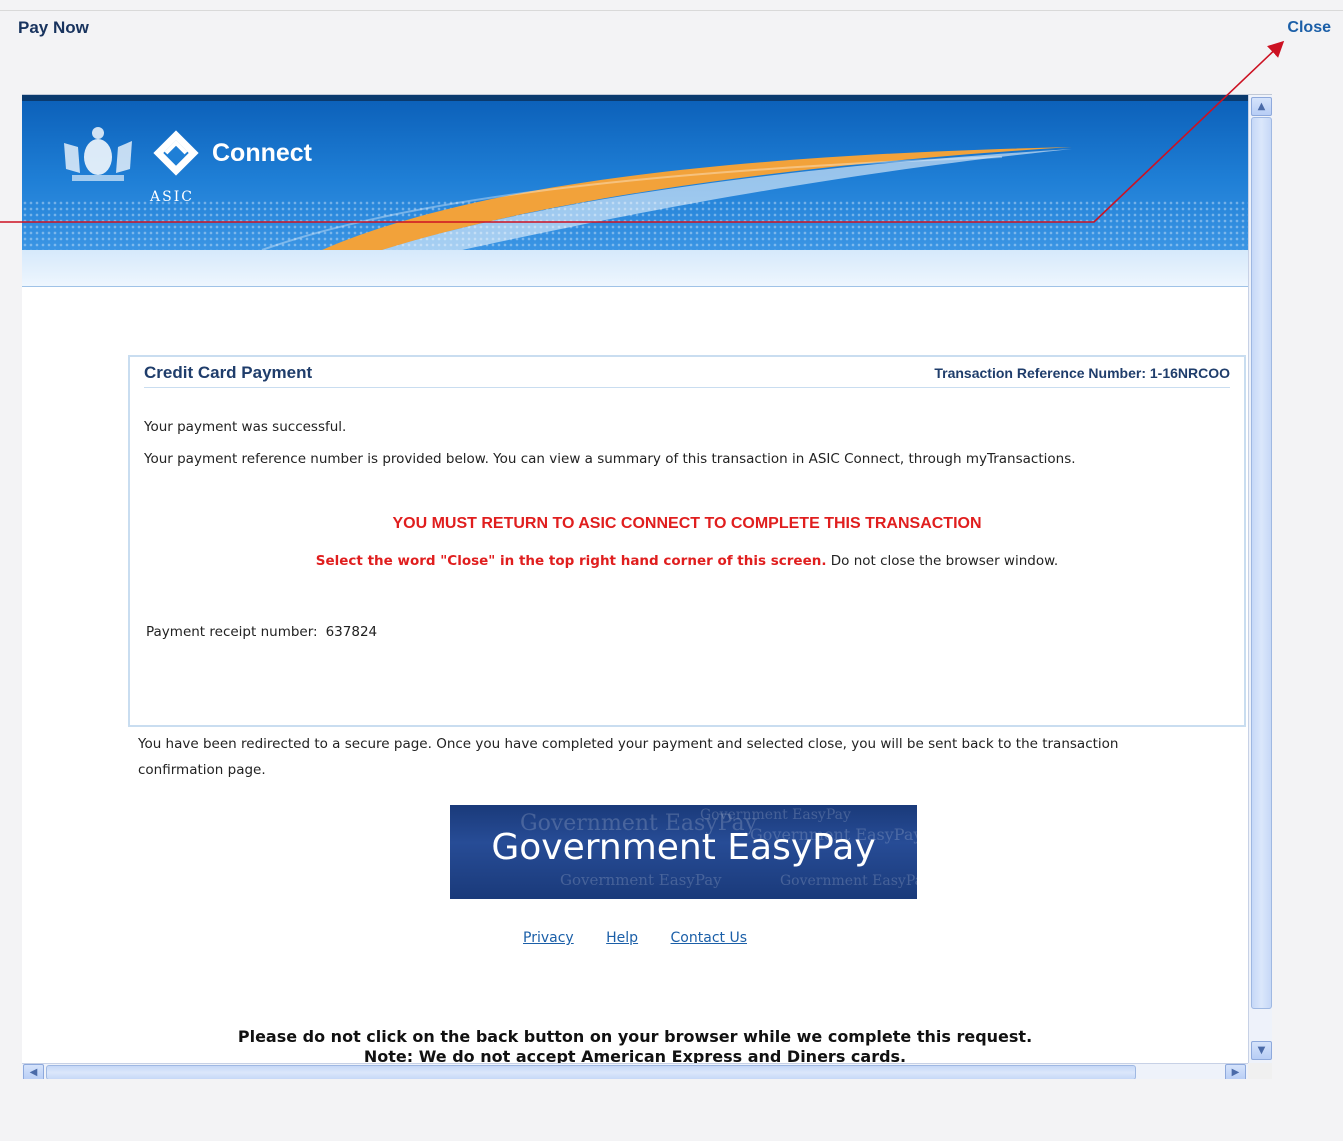 The width and height of the screenshot is (1343, 1141). Describe the element at coordinates (591, 1072) in the screenshot. I see `horizontal-scroll-thumb` at that location.